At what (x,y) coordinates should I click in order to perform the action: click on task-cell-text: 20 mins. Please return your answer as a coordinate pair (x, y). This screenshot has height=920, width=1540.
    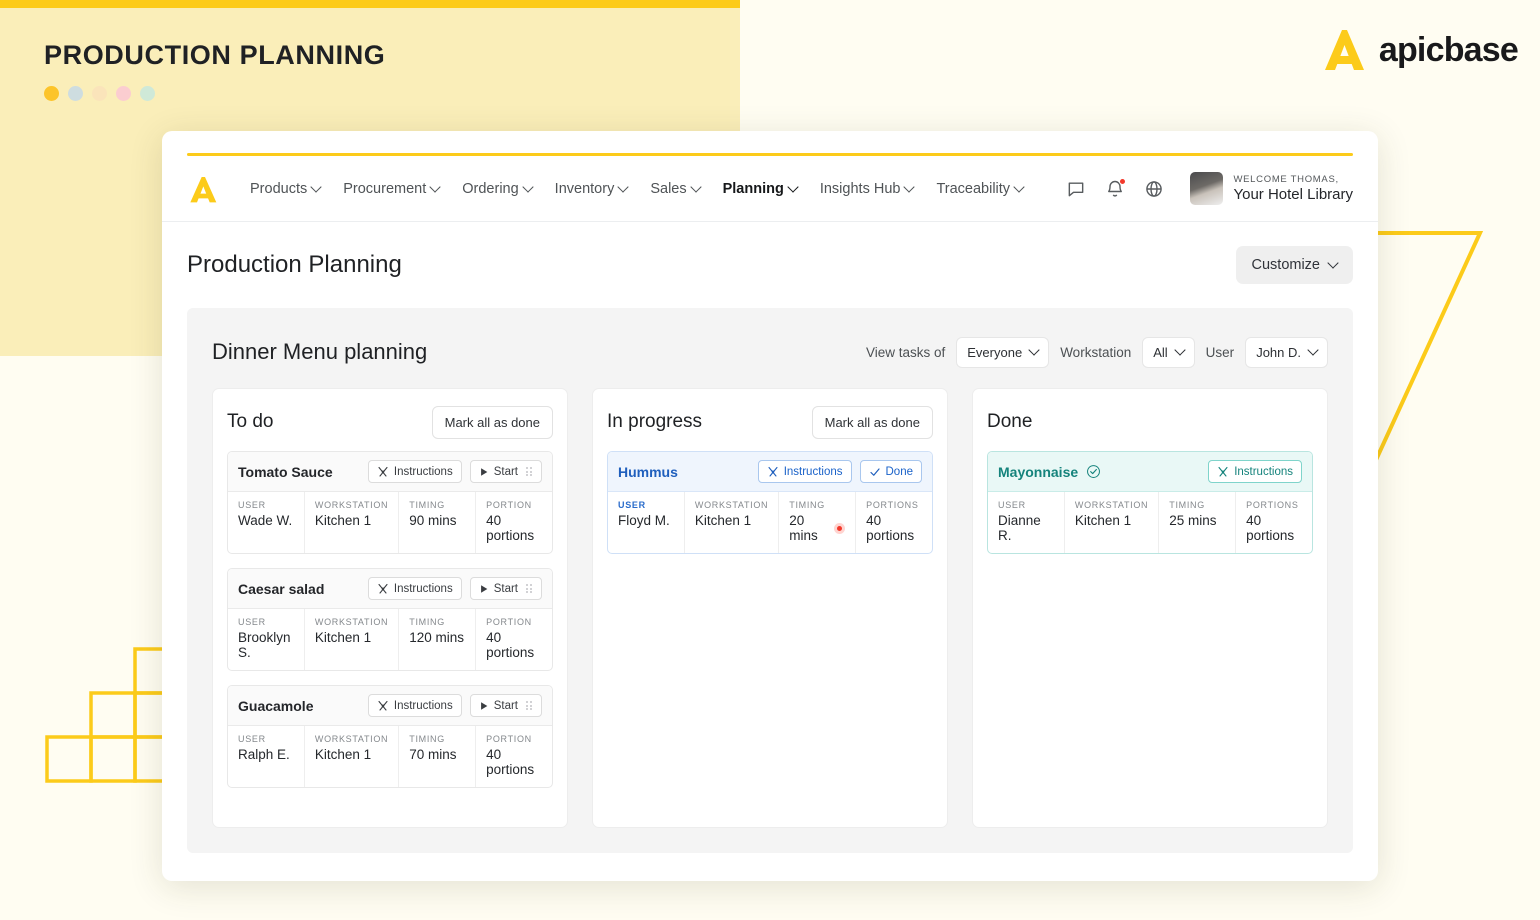
    Looking at the image, I should click on (803, 528).